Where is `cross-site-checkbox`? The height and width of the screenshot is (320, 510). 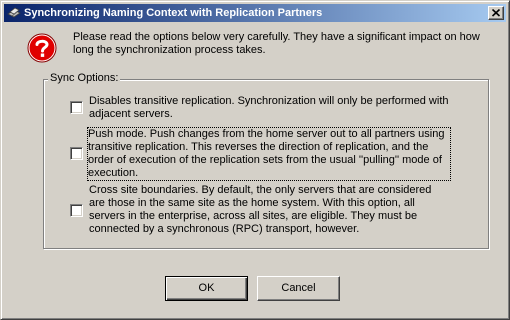 cross-site-checkbox is located at coordinates (76, 210).